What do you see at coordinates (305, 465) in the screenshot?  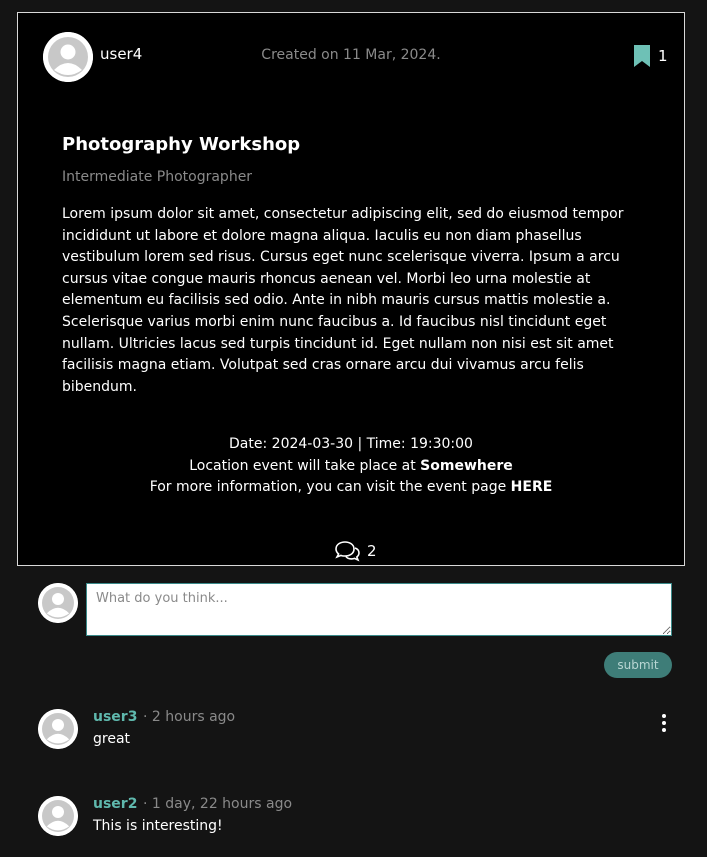 I see `location-prefix: Location event will take place at` at bounding box center [305, 465].